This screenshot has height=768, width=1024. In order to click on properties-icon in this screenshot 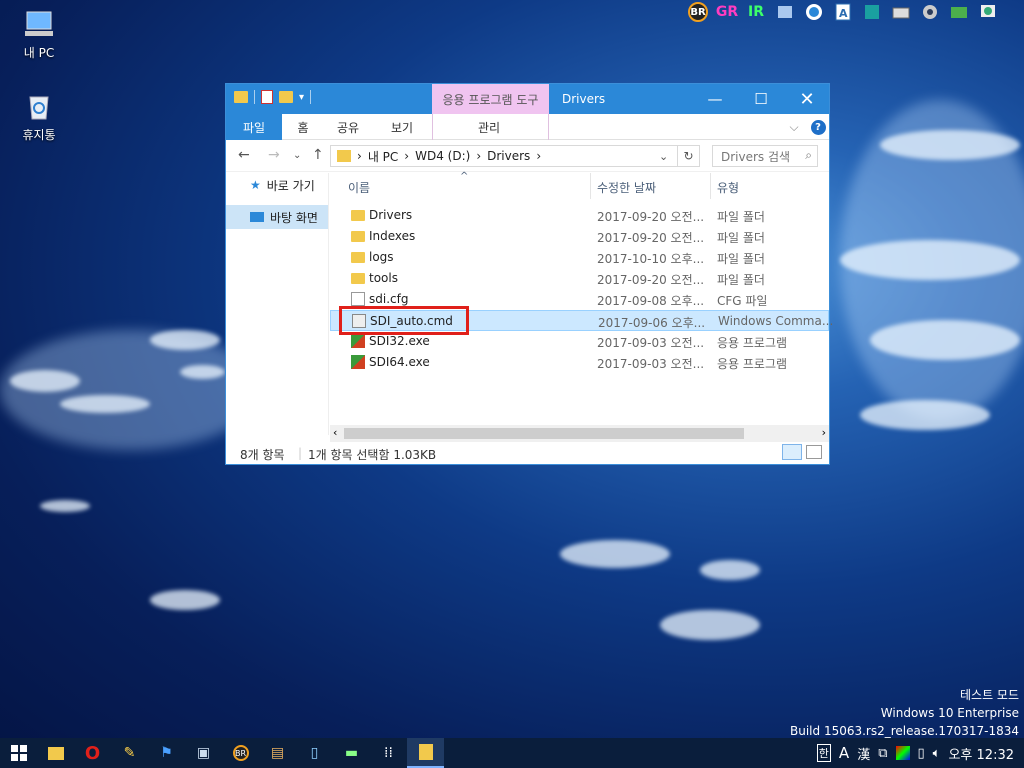, I will do `click(267, 97)`.